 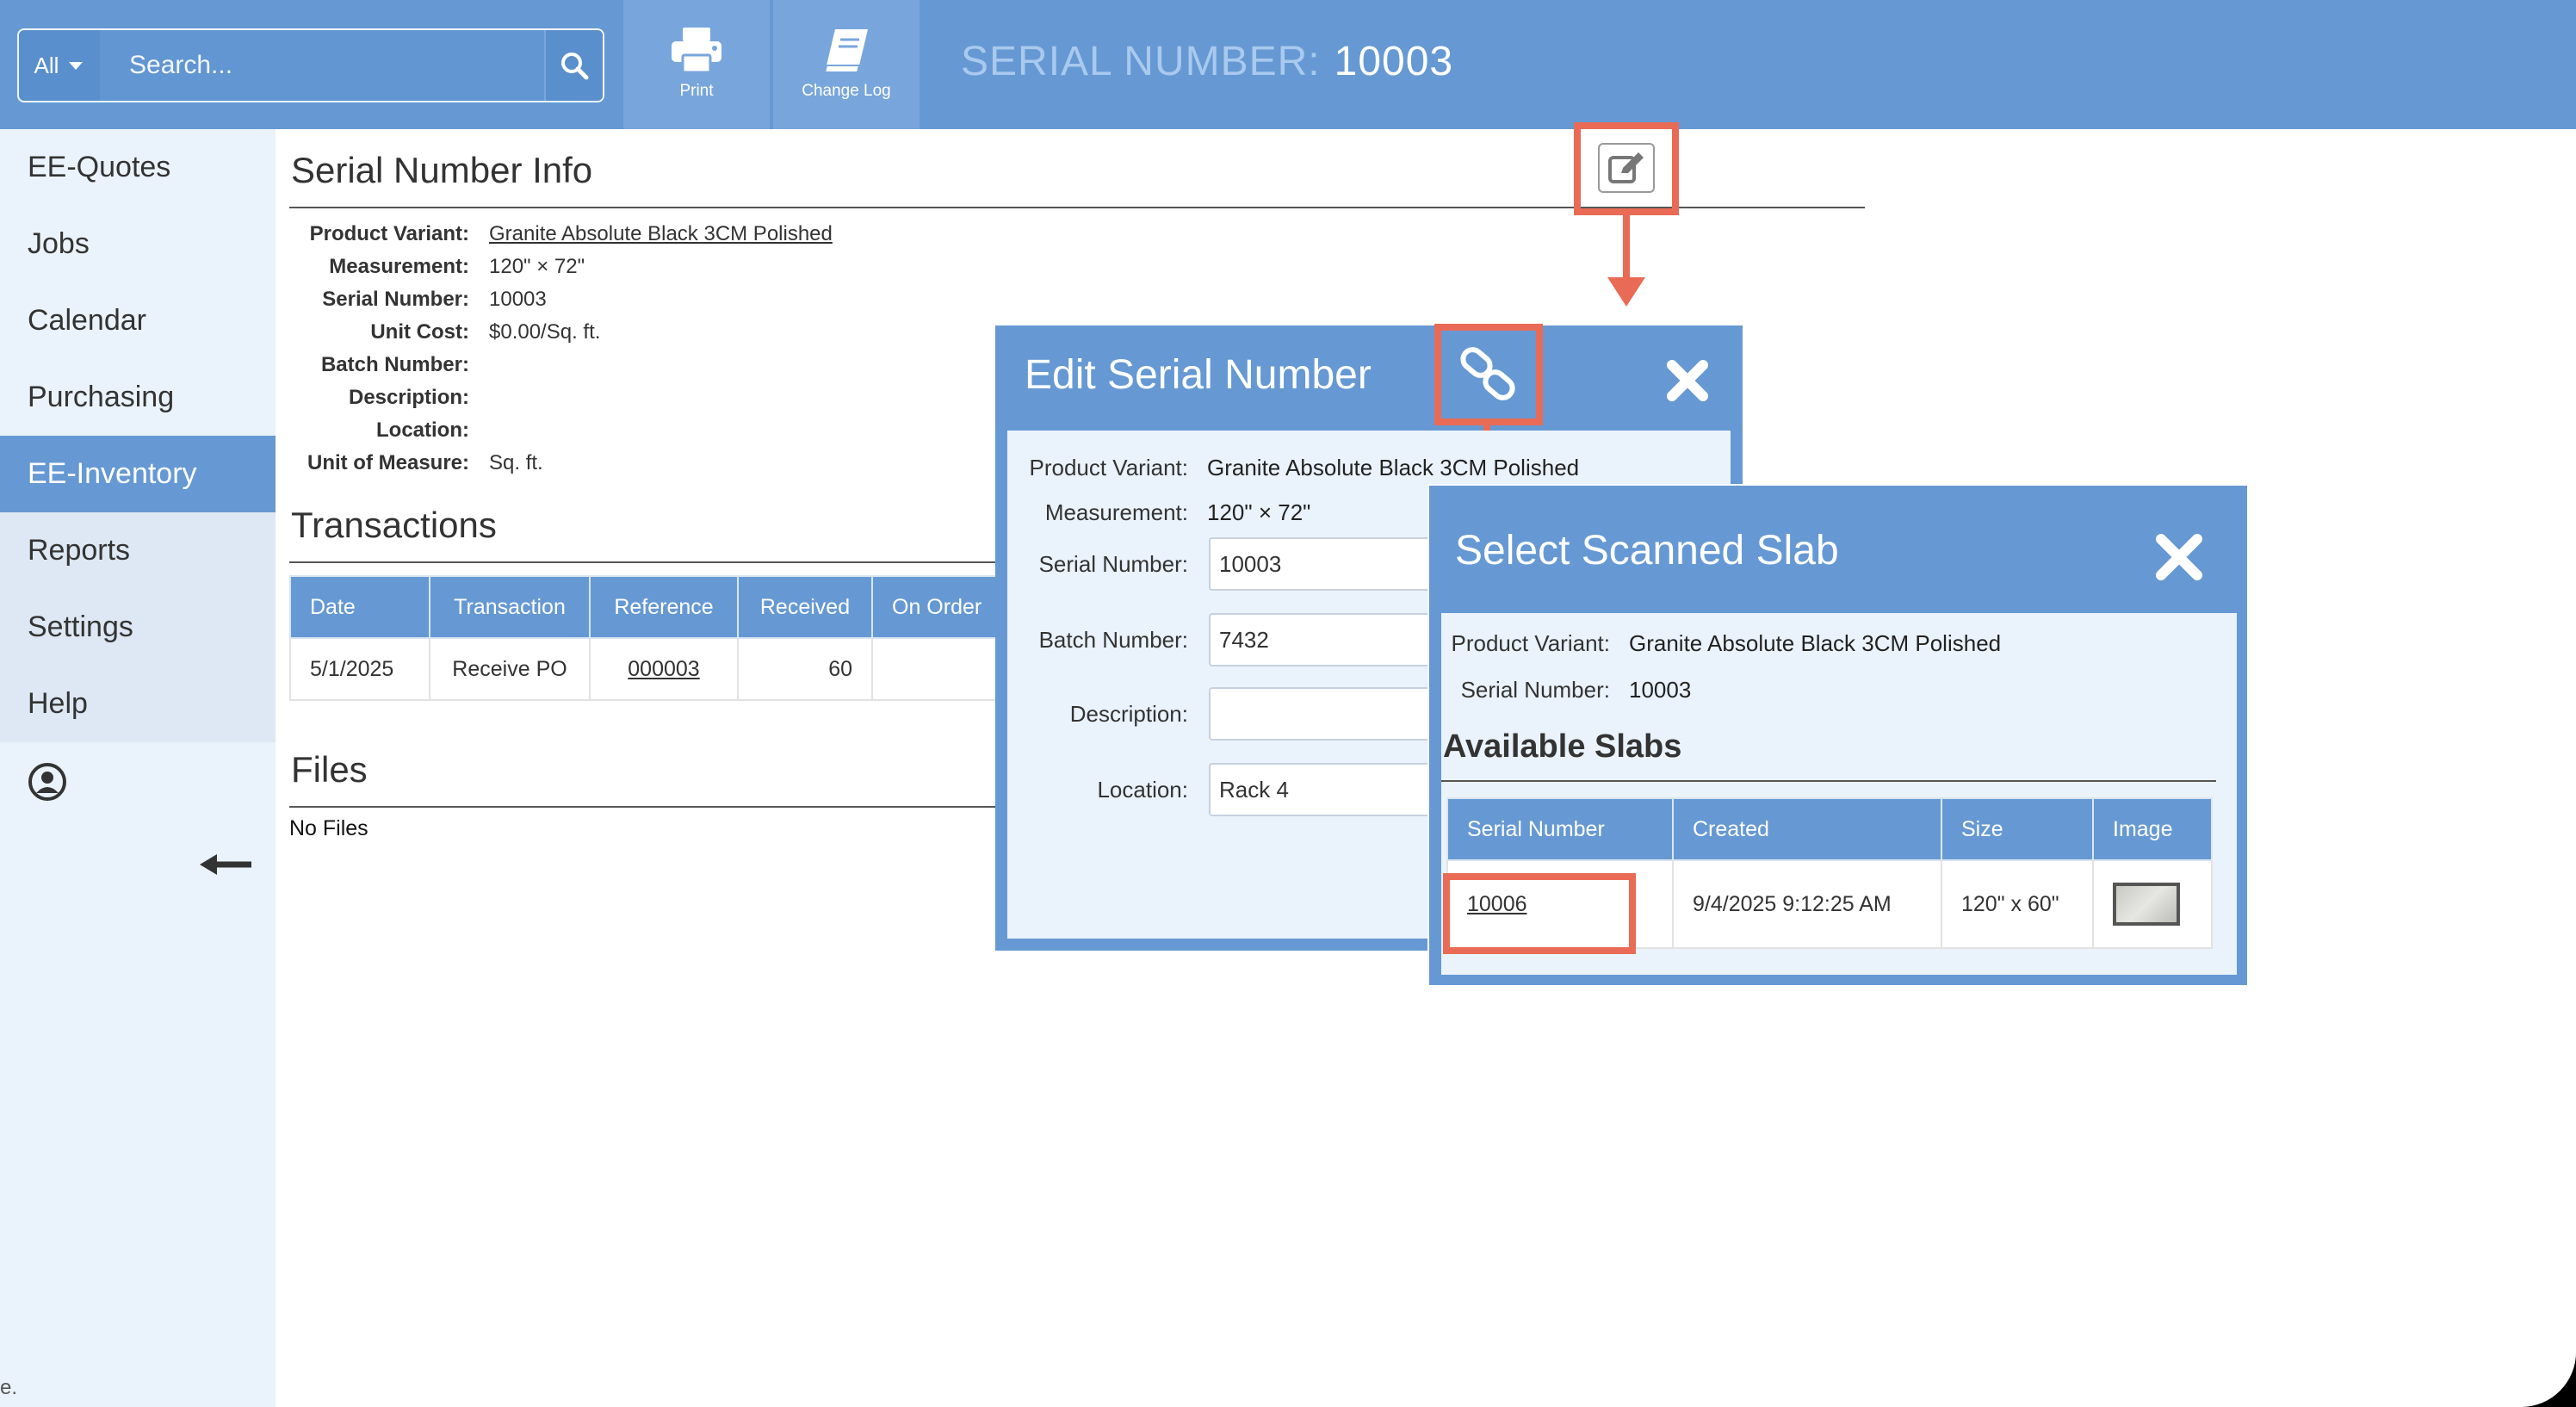 I want to click on cell-transaction: Receive PO, so click(x=510, y=669).